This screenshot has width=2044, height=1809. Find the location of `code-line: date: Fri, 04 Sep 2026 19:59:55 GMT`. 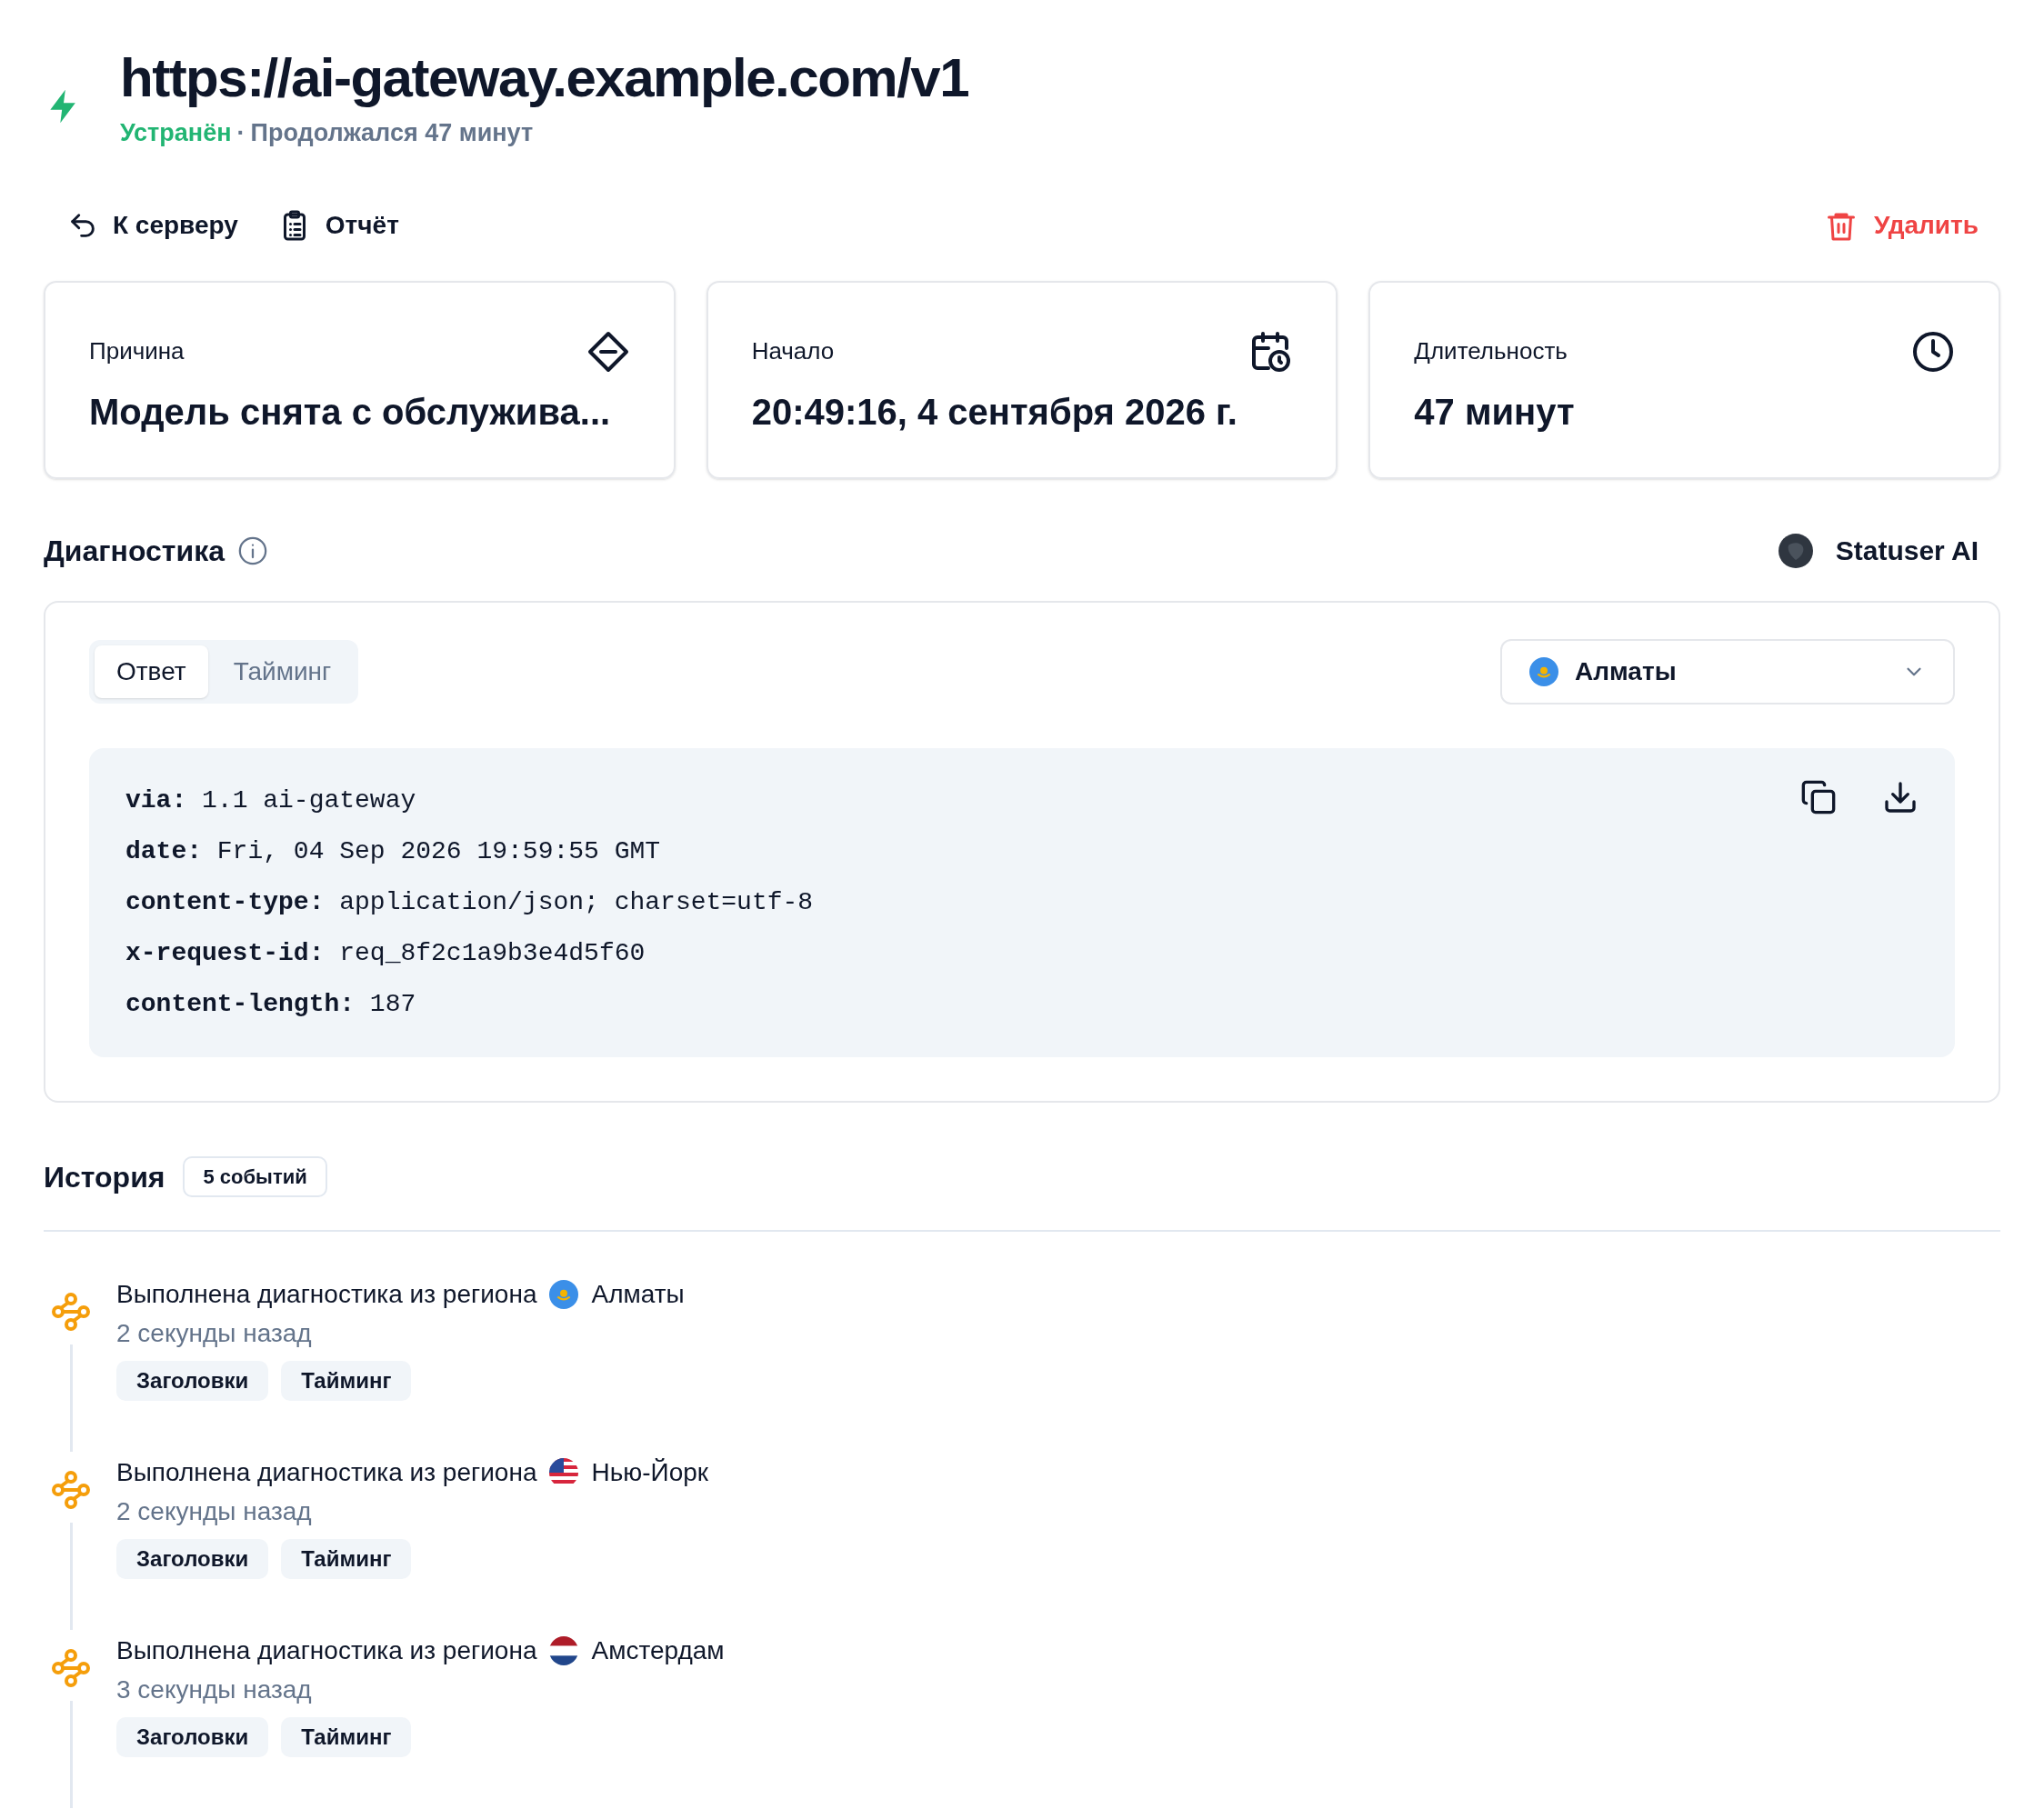

code-line: date: Fri, 04 Sep 2026 19:59:55 GMT is located at coordinates (393, 851).